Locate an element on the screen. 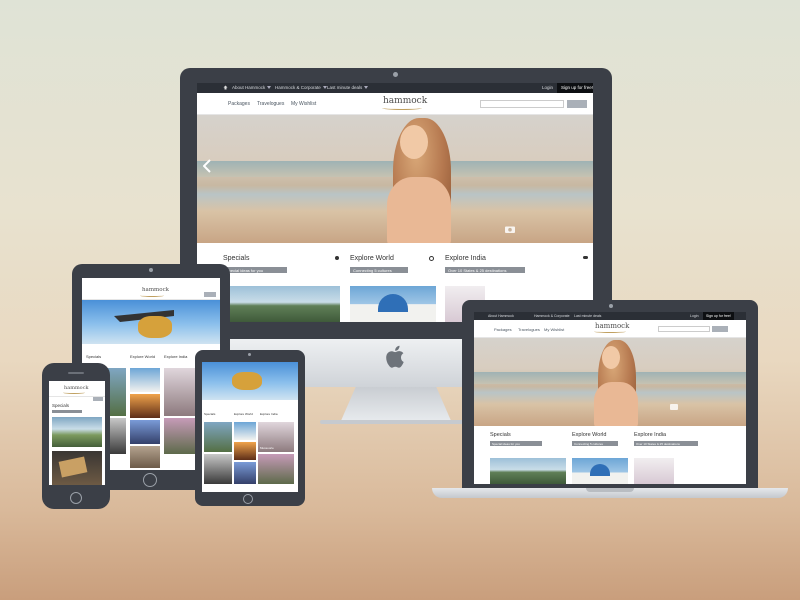 This screenshot has width=800, height=600. chevron-left-icon is located at coordinates (206, 166).